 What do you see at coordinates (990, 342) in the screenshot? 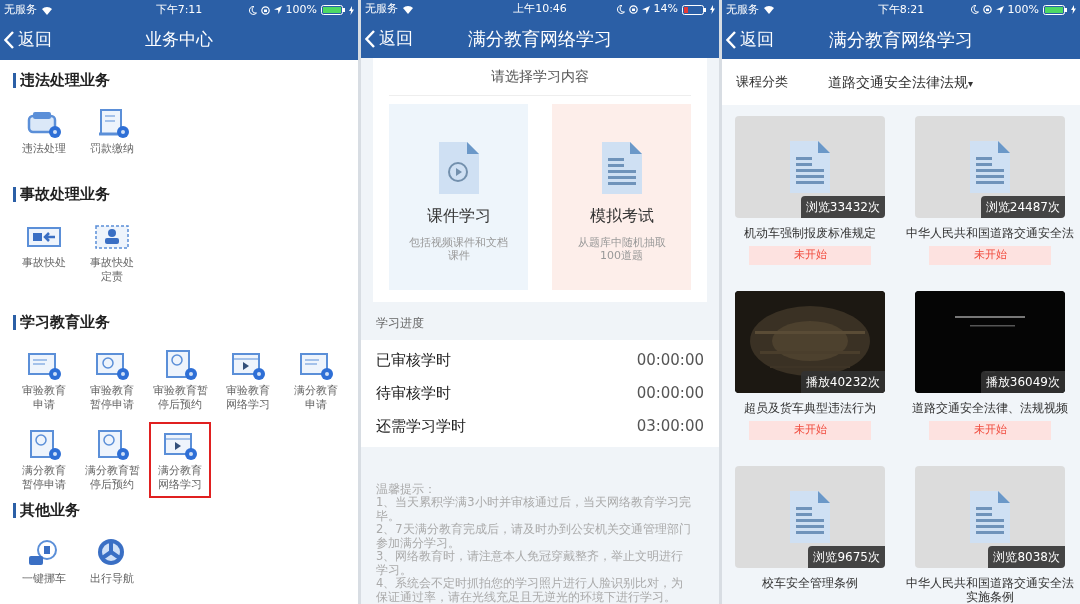
I see `course-thumbnail: 播放36049次` at bounding box center [990, 342].